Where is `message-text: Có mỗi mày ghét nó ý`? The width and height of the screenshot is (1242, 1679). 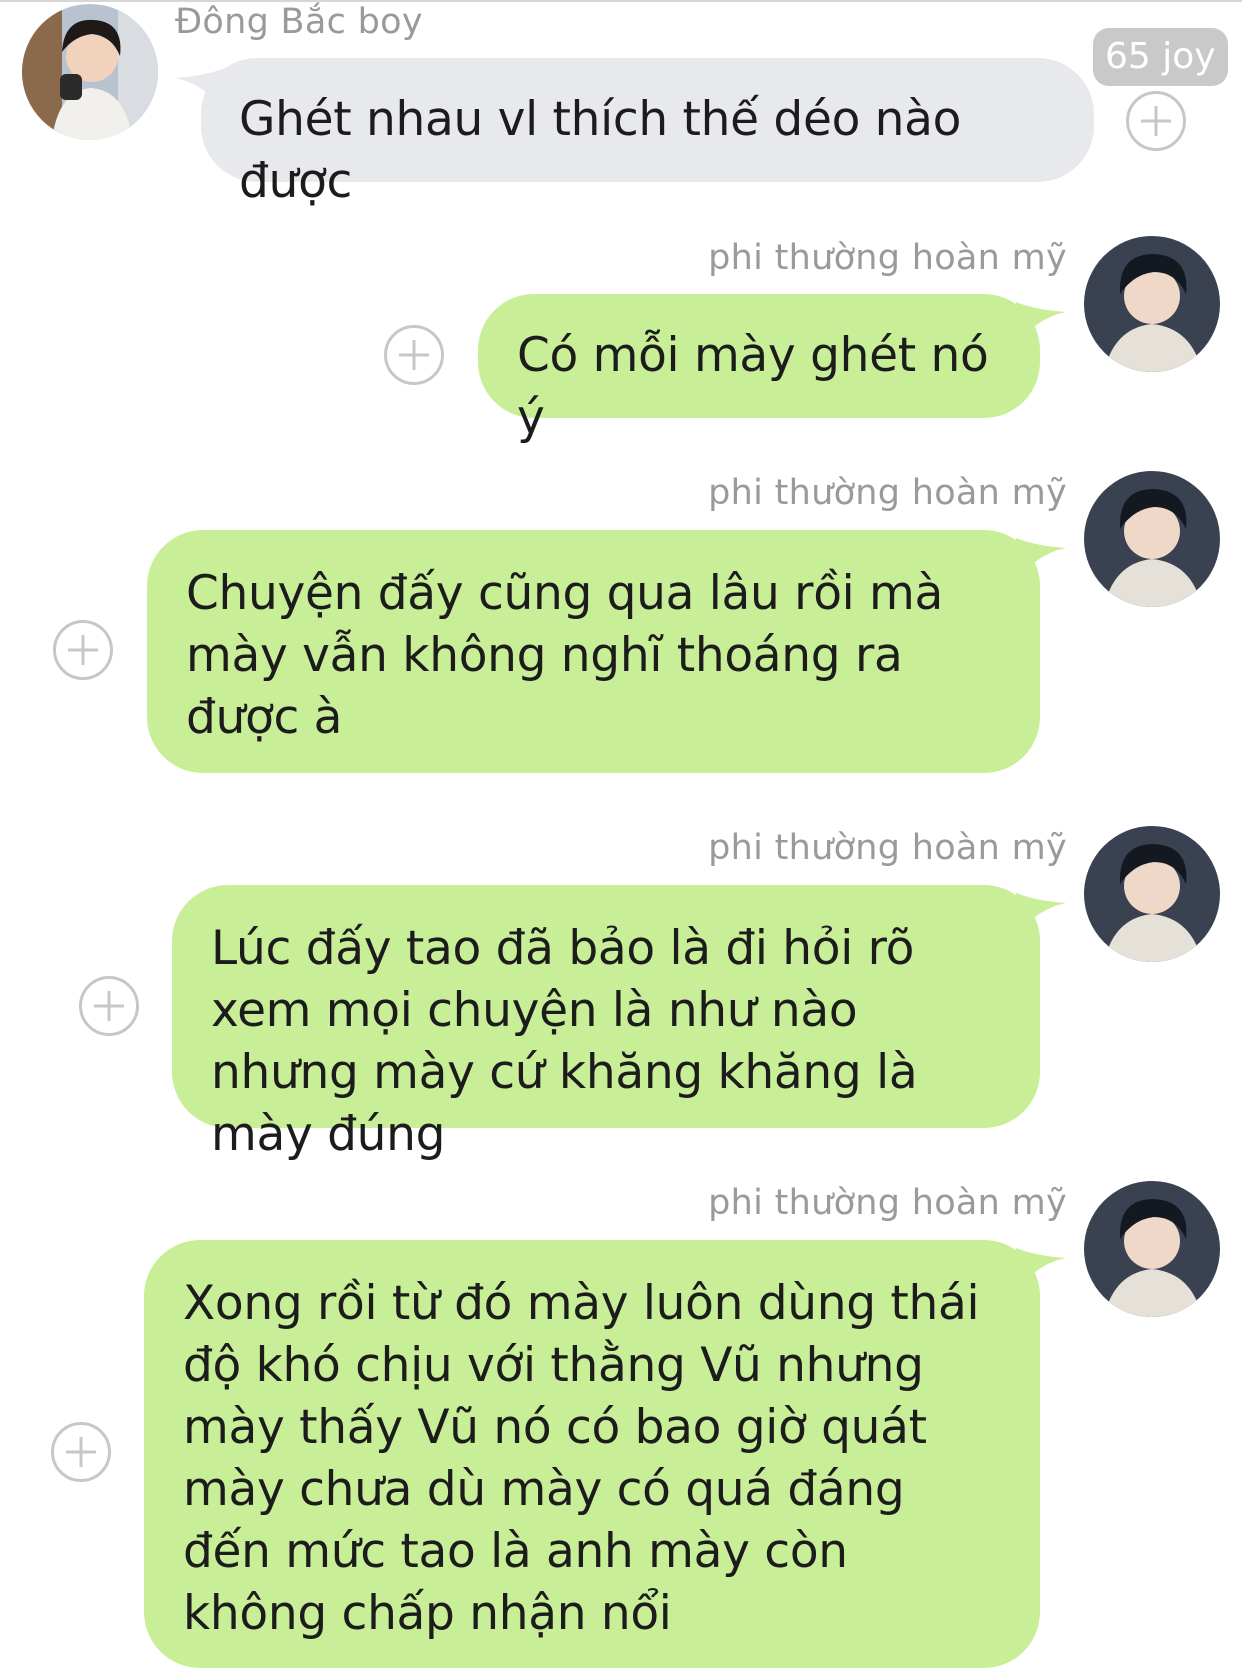
message-text: Có mỗi mày ghét nó ý is located at coordinates (753, 386).